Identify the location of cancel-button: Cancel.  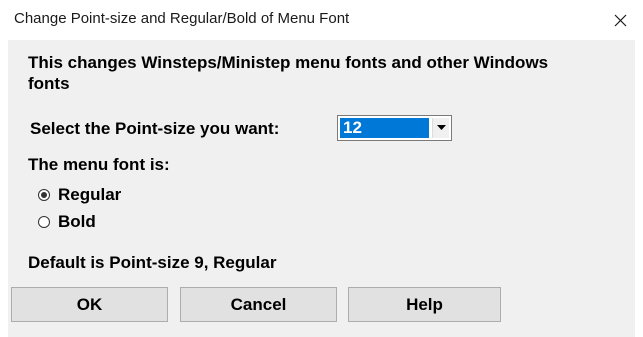
(258, 304).